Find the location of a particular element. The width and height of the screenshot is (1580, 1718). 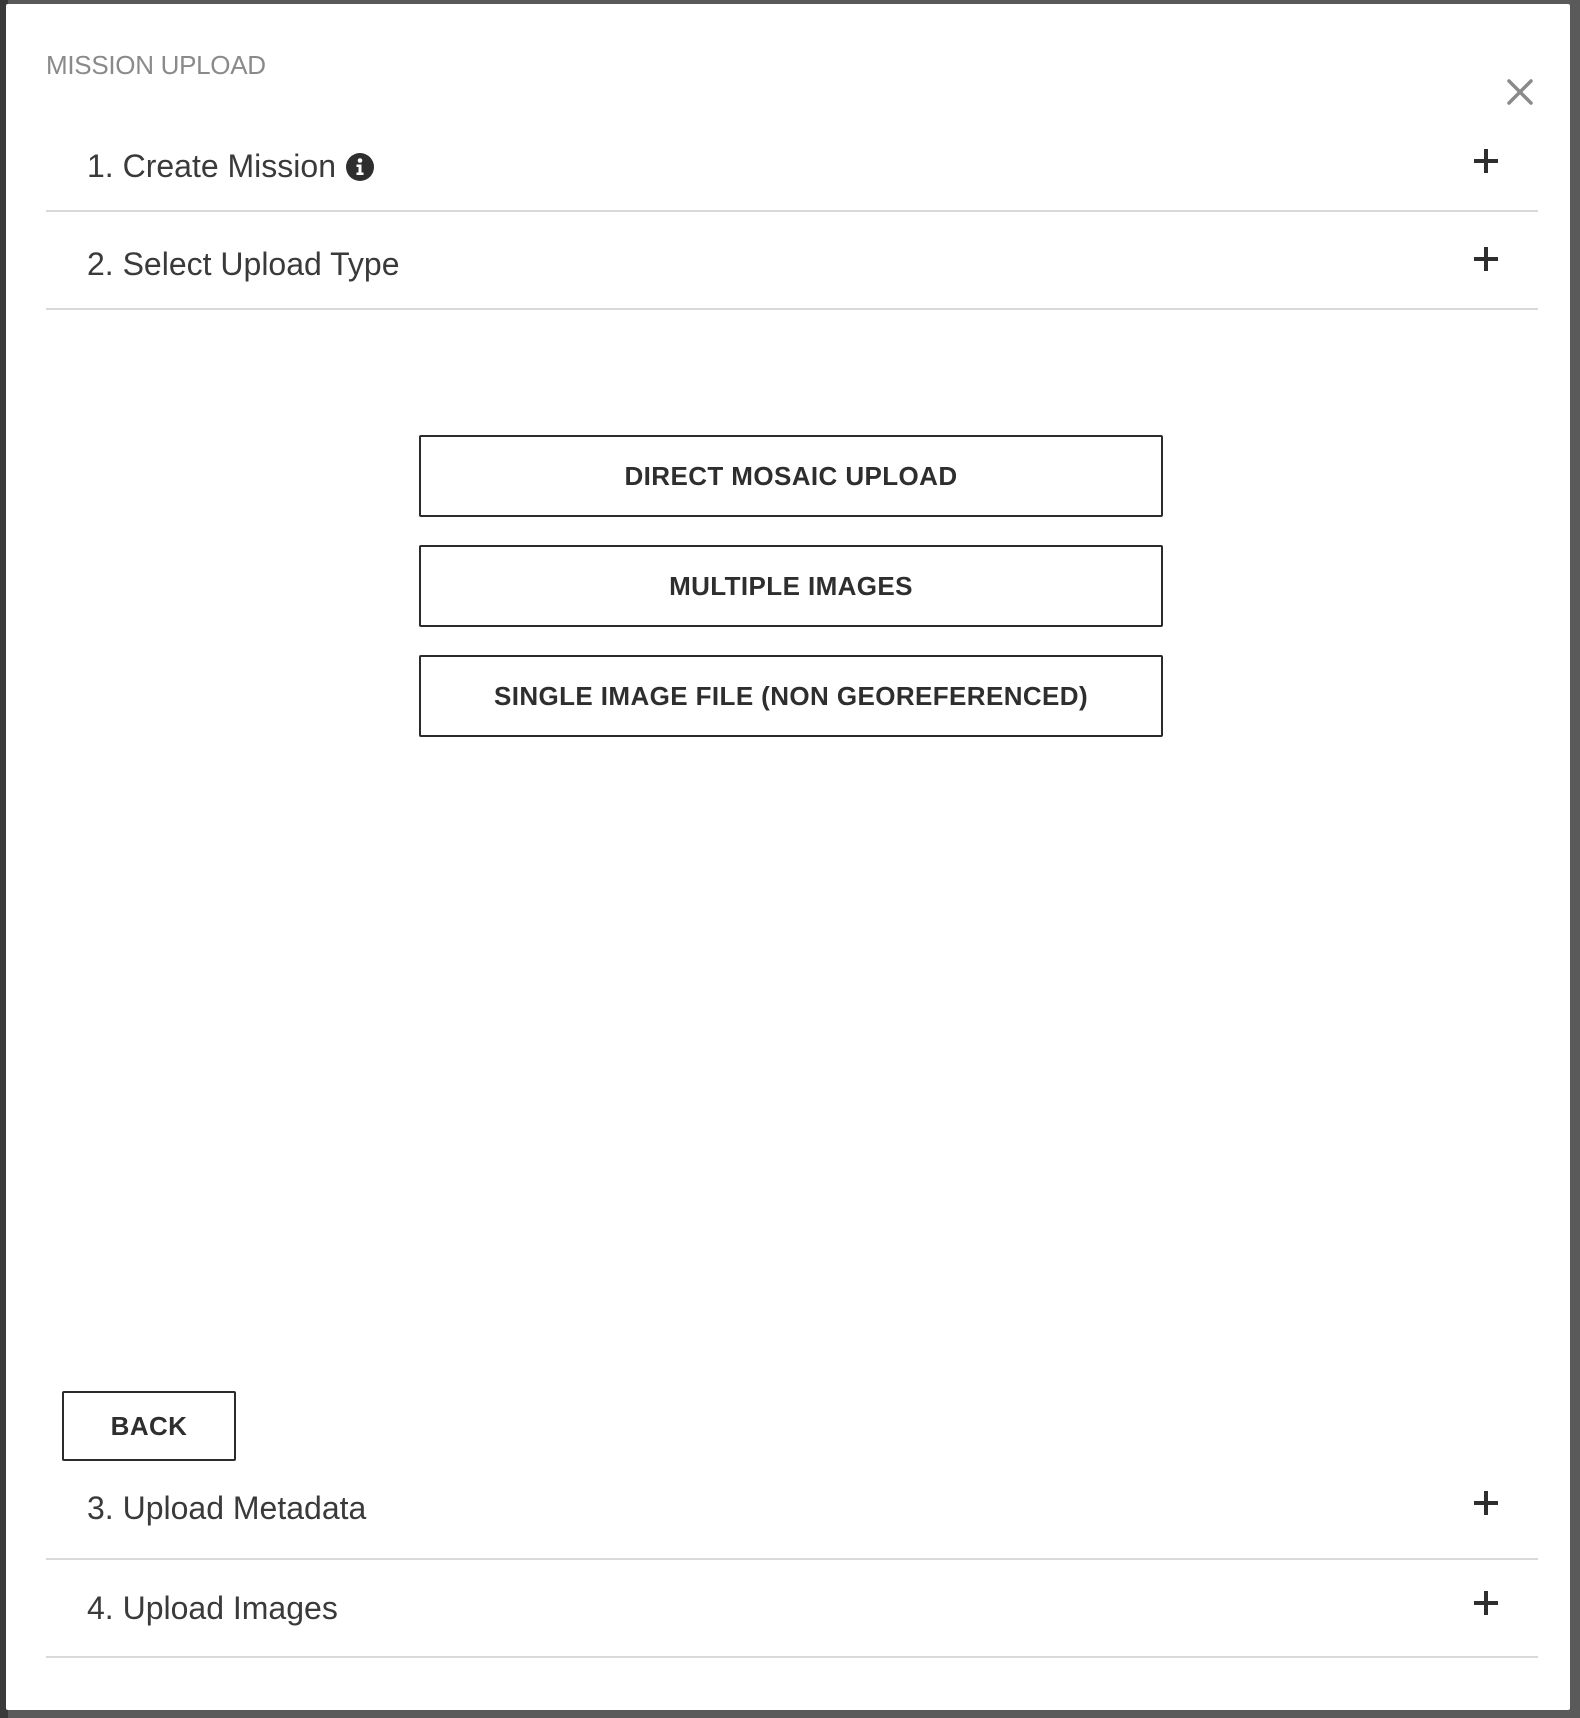

info-icon is located at coordinates (360, 167).